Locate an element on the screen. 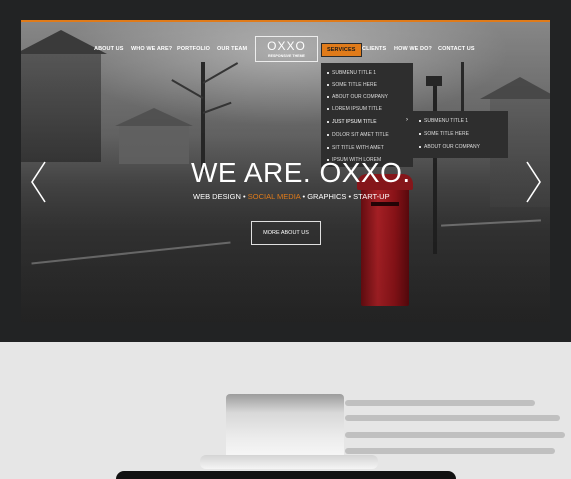  monitor-foot is located at coordinates (286, 475).